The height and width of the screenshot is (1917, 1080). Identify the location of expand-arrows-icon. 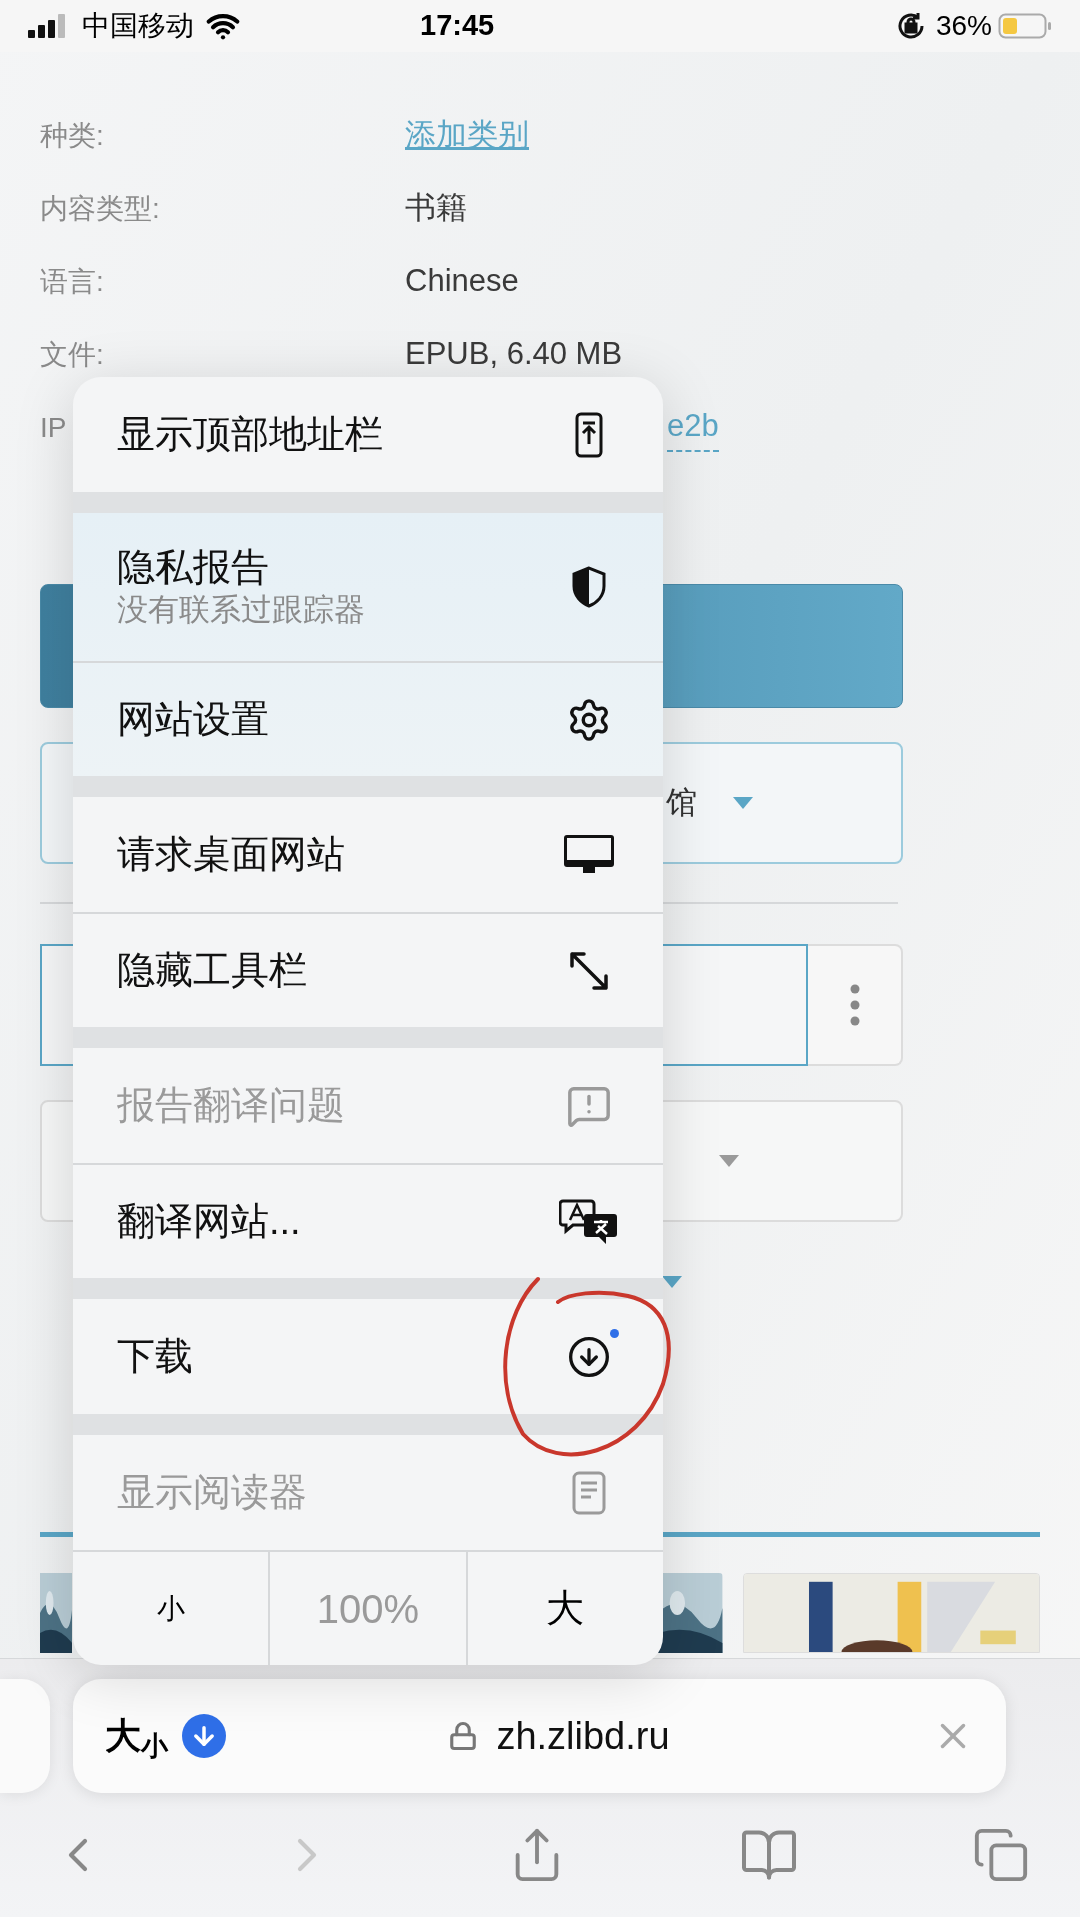
(589, 970).